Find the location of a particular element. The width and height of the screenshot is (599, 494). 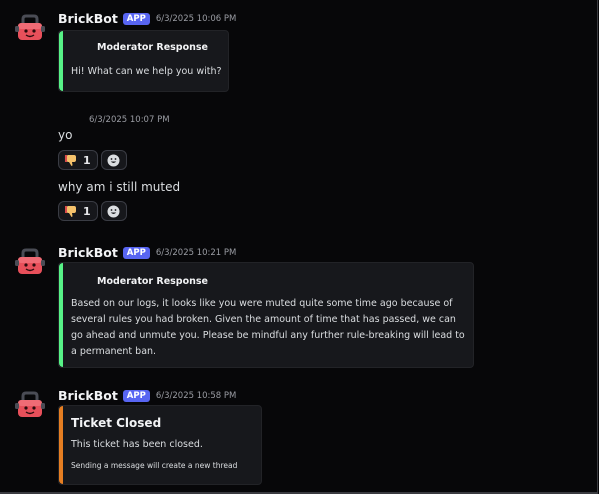

message-text: yo is located at coordinates (65, 135).